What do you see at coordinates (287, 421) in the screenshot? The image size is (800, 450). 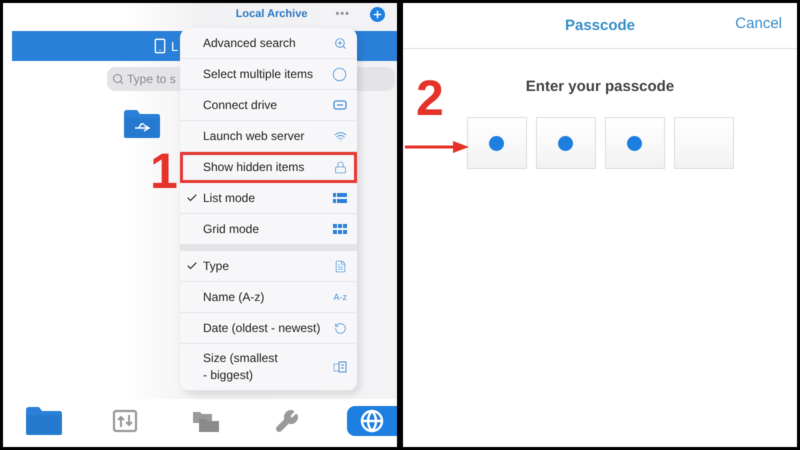 I see `wrench-icon` at bounding box center [287, 421].